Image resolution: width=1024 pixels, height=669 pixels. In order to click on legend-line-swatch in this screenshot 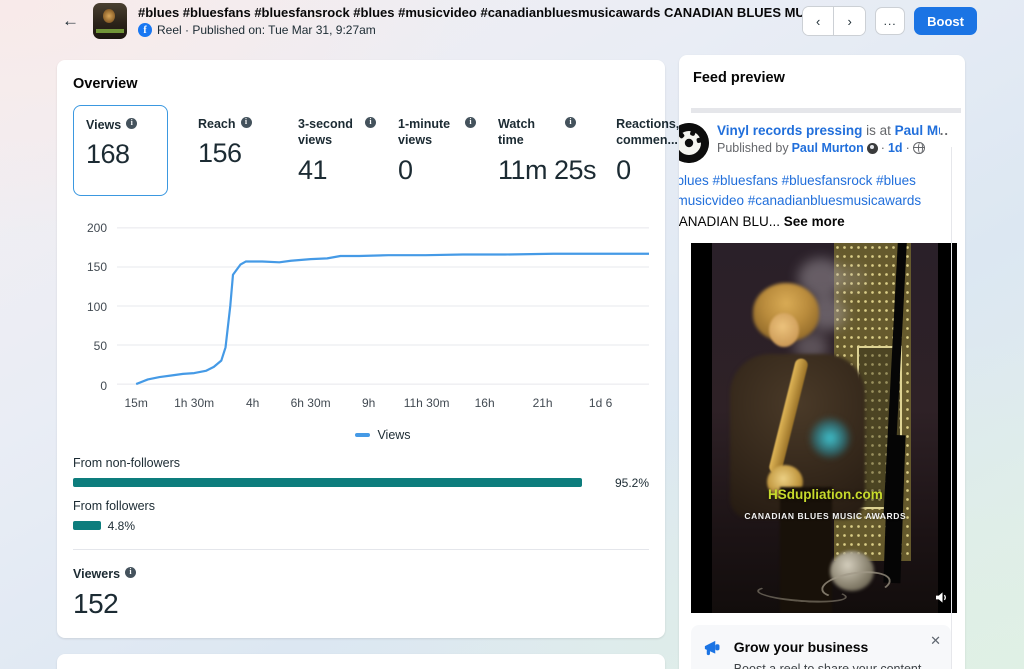, I will do `click(363, 434)`.